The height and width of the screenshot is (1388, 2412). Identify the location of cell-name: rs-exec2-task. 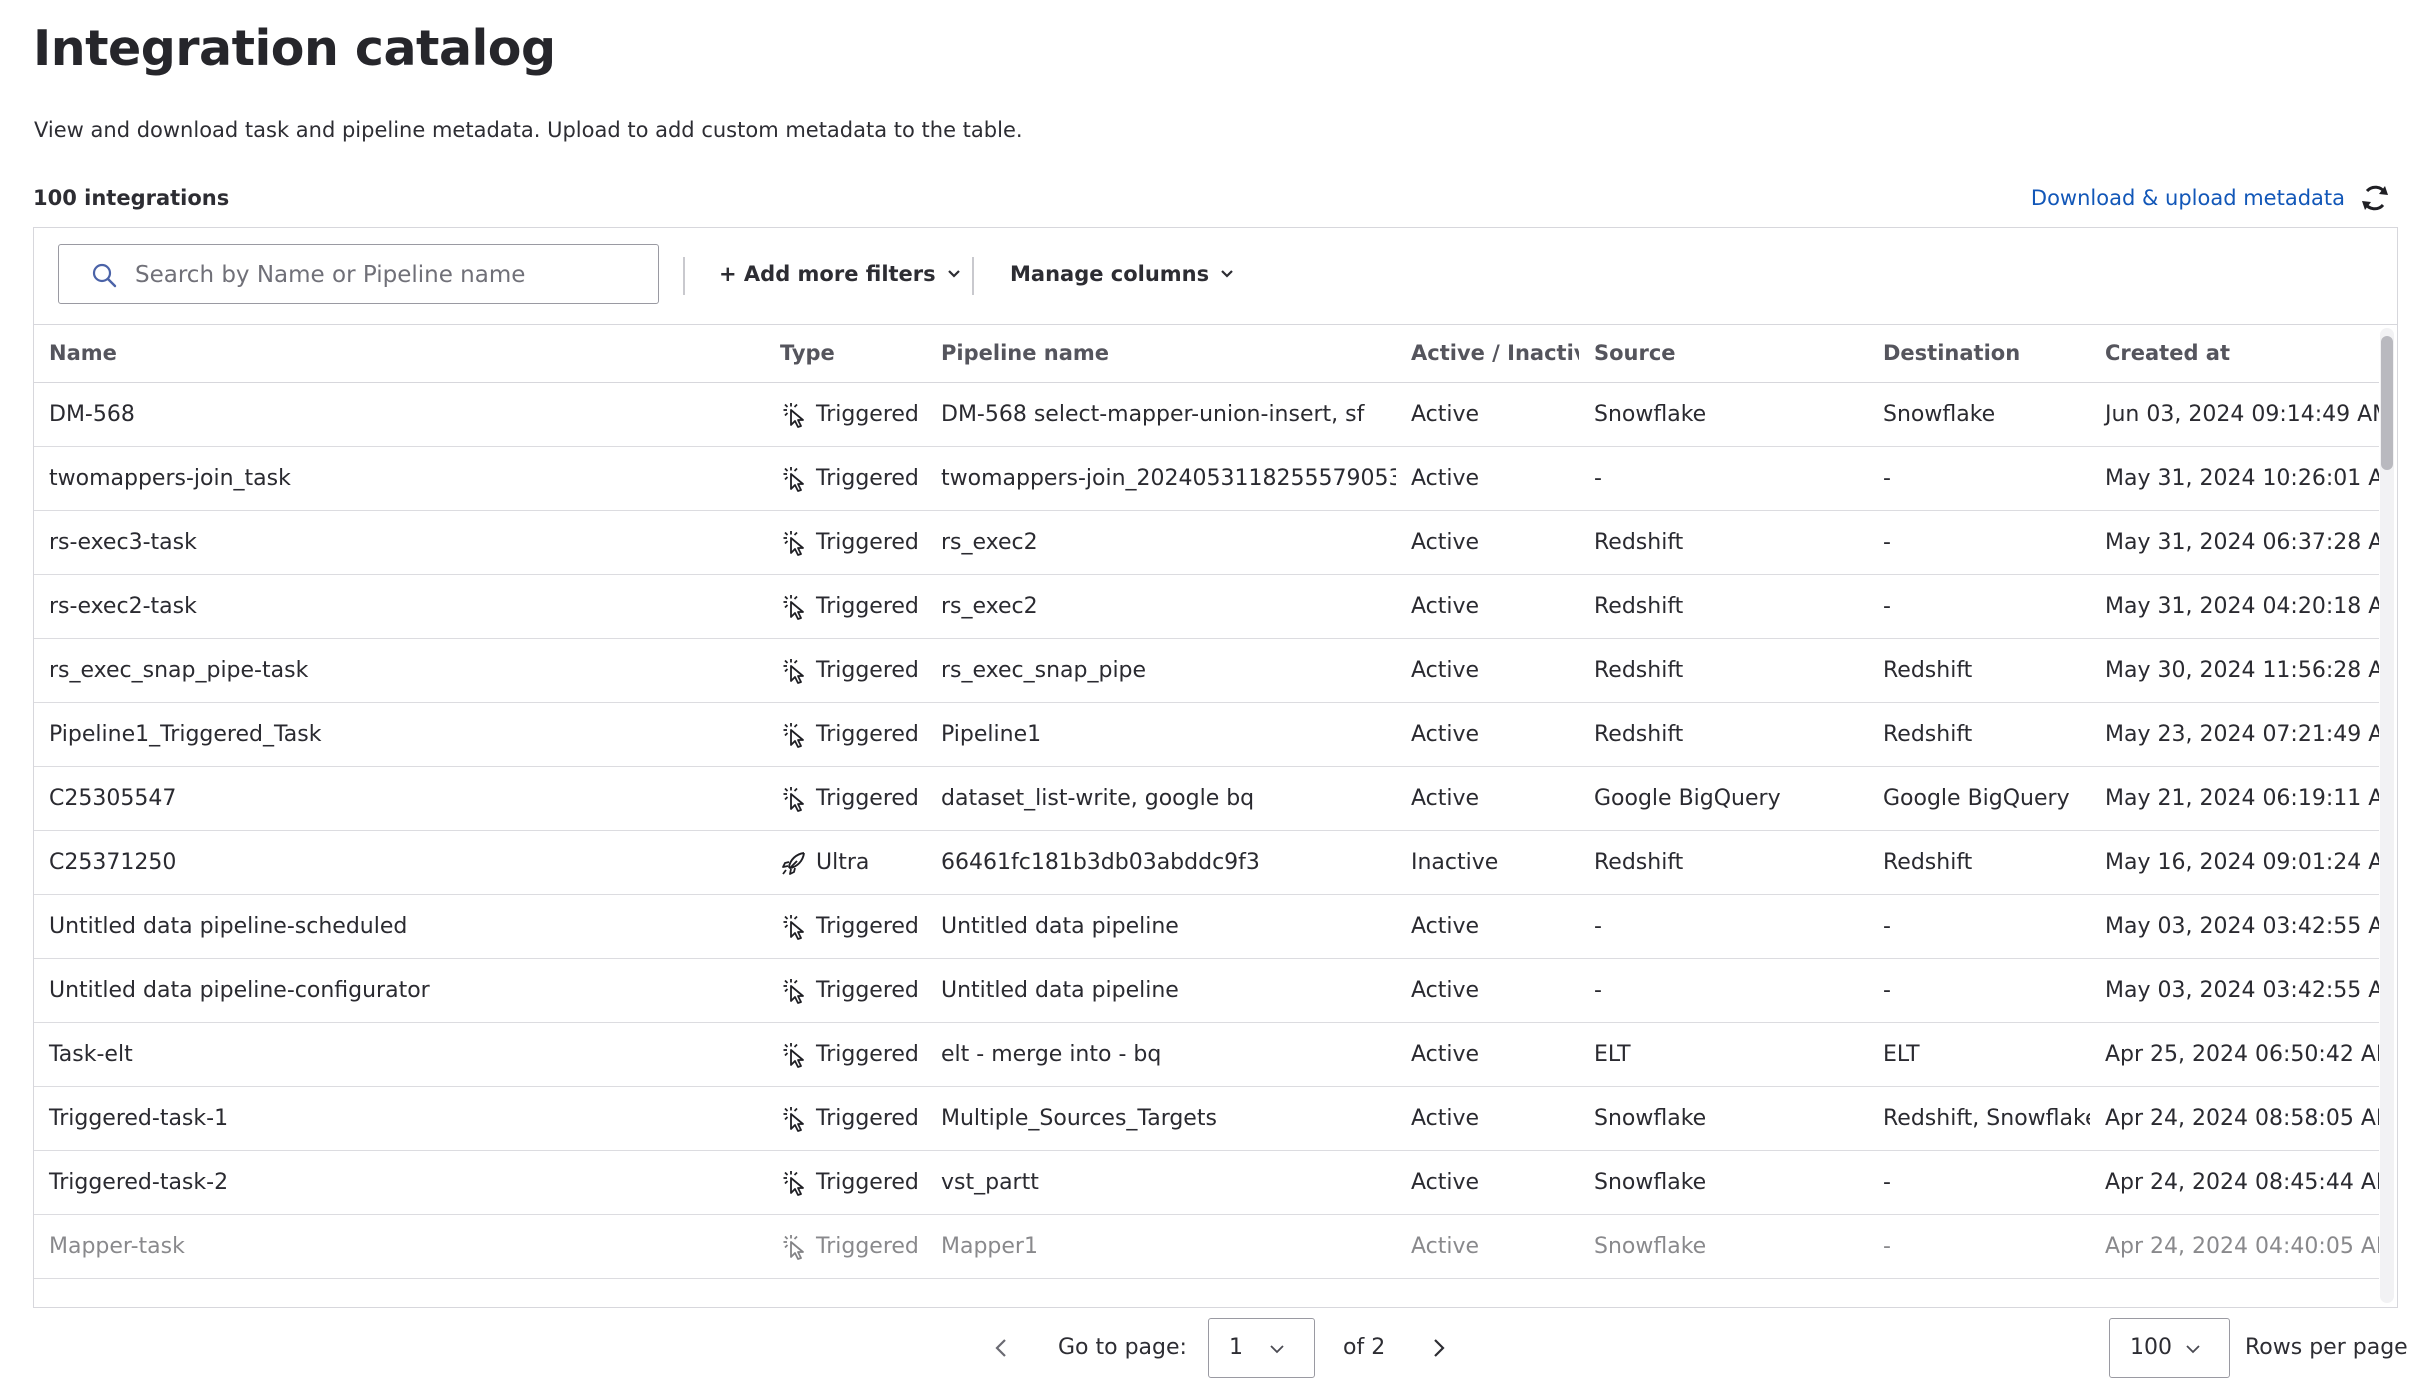
(399, 606).